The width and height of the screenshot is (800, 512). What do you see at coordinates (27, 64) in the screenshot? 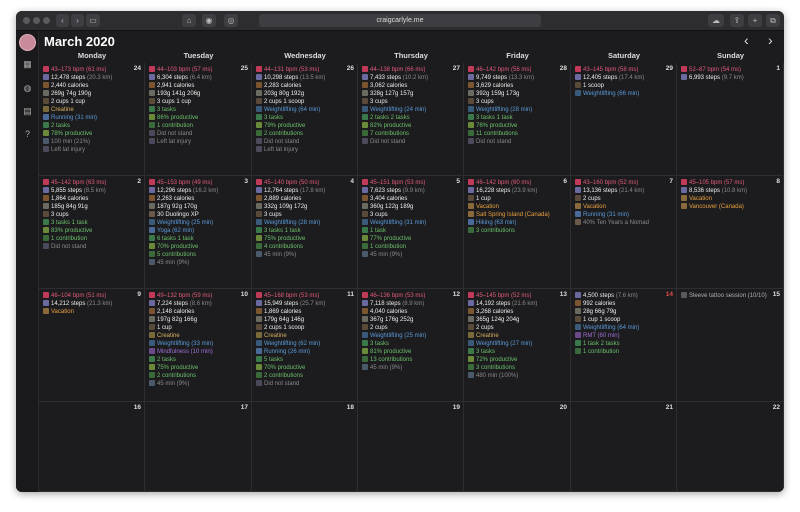
I see `calendar-icon: ▦` at bounding box center [27, 64].